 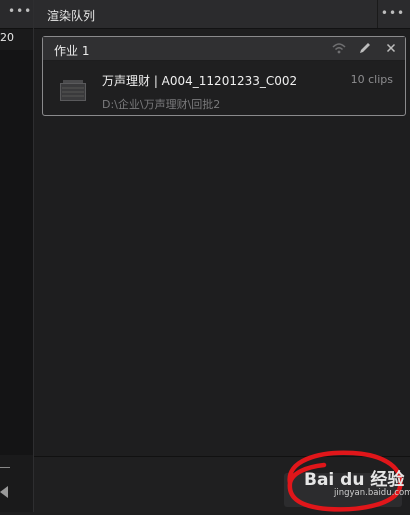 I want to click on left-panel-menu-button: •••, so click(x=20, y=11).